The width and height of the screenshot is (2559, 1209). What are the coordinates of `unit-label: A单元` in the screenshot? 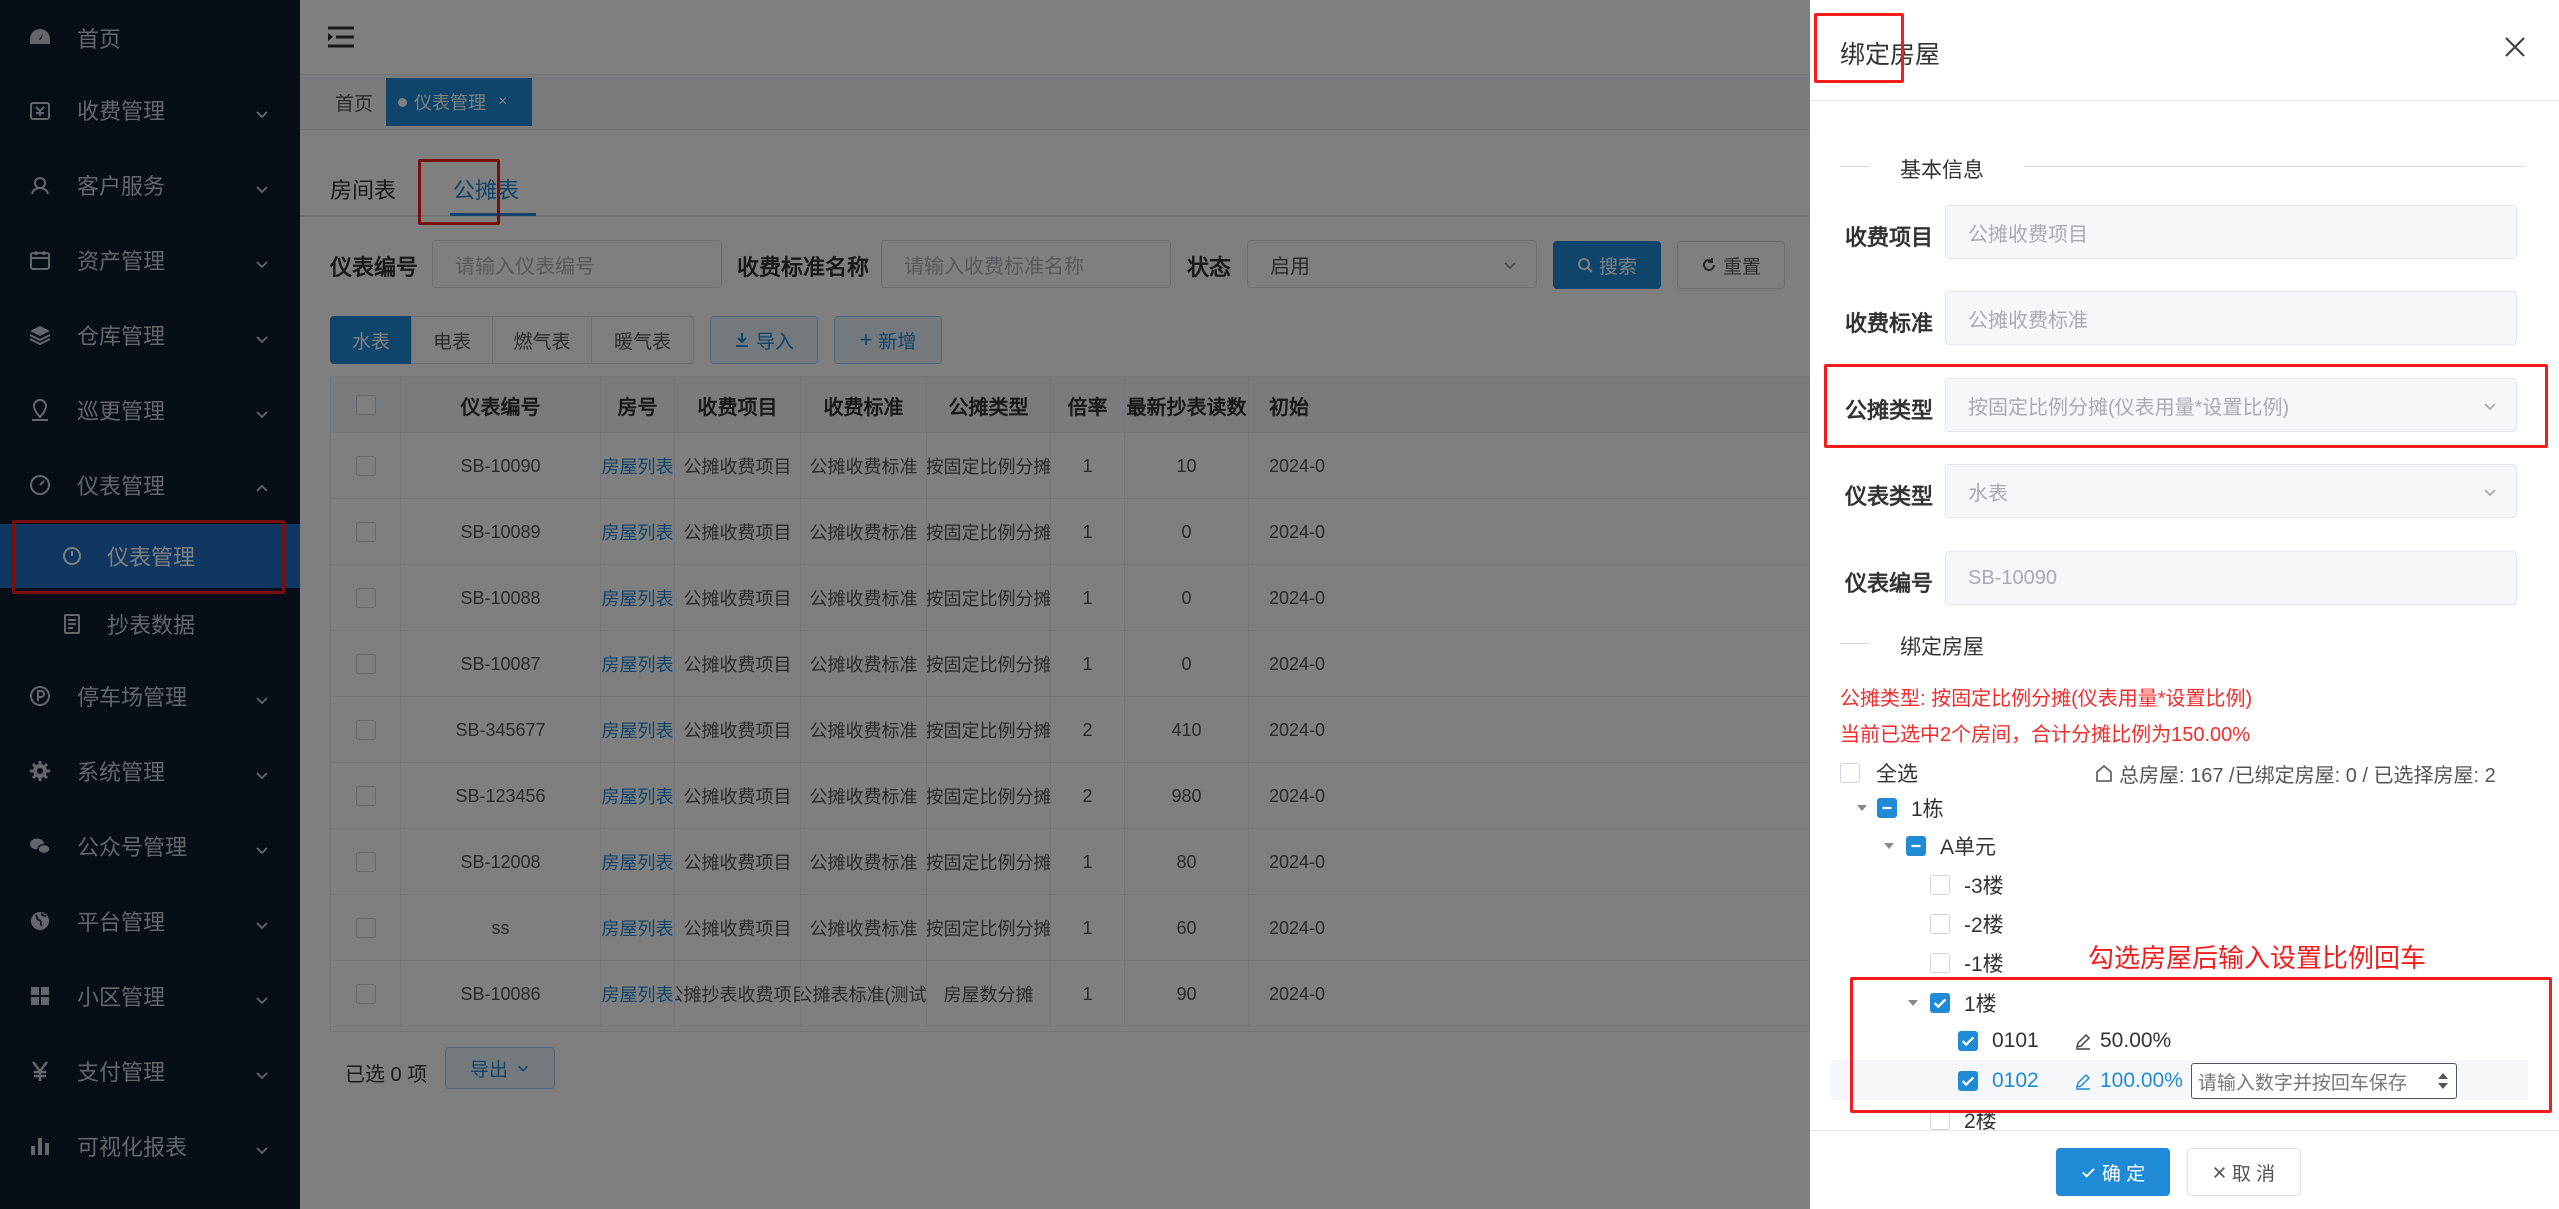 It's located at (1968, 847).